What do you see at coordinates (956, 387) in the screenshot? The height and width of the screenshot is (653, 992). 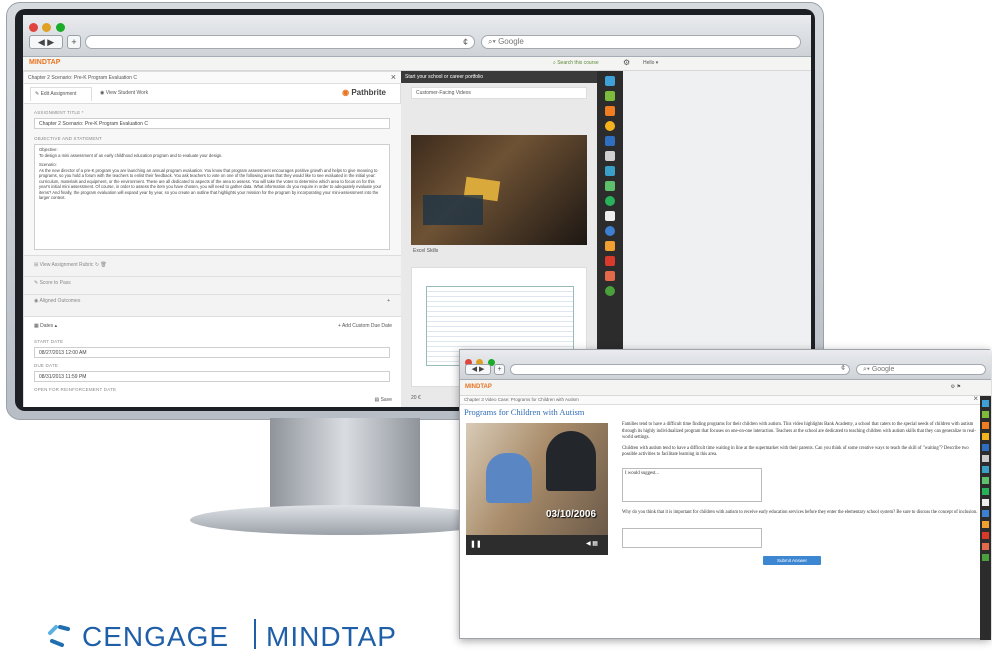 I see `header-controls-2: ⚙ ⚑` at bounding box center [956, 387].